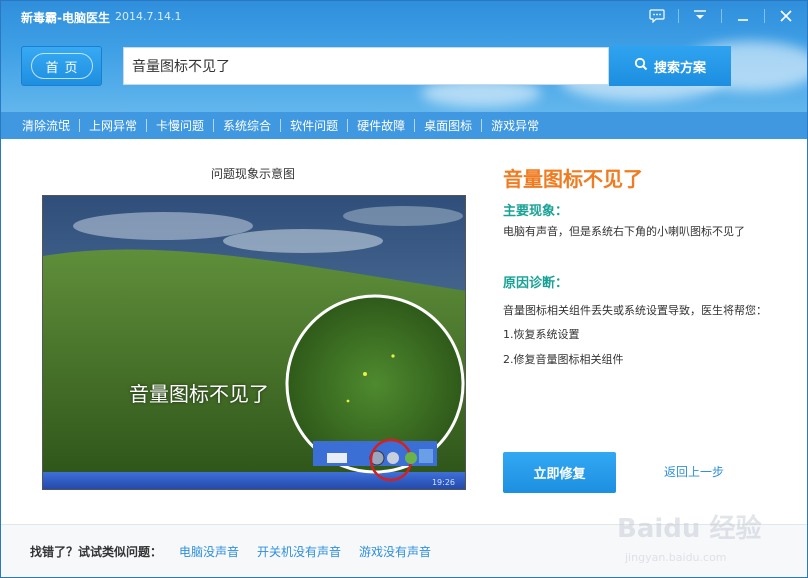  I want to click on baidu-watermark: Baidu 经验 jingyan.baidu.com, so click(702, 536).